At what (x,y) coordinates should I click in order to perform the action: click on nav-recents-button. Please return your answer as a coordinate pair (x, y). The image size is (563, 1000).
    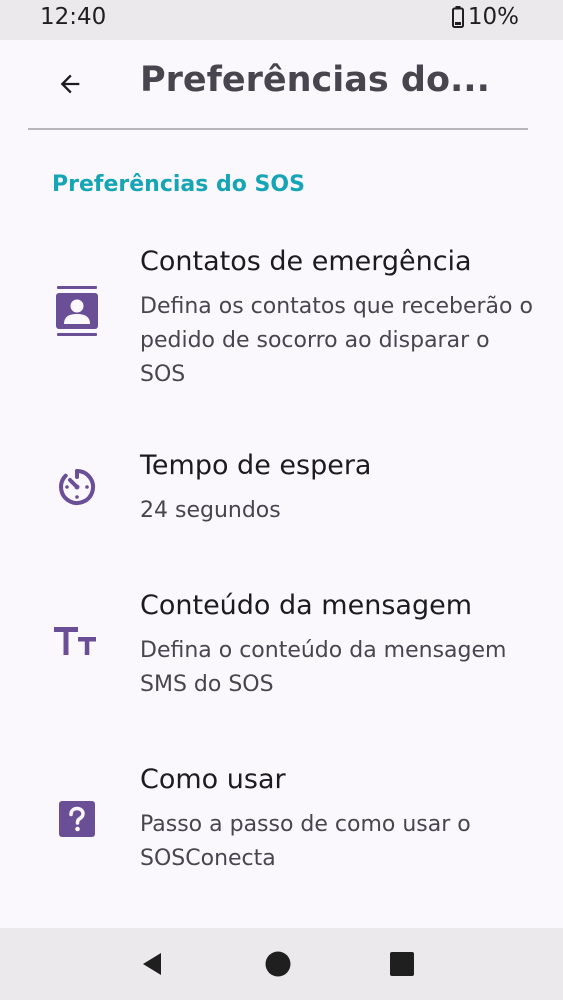
    Looking at the image, I should click on (402, 964).